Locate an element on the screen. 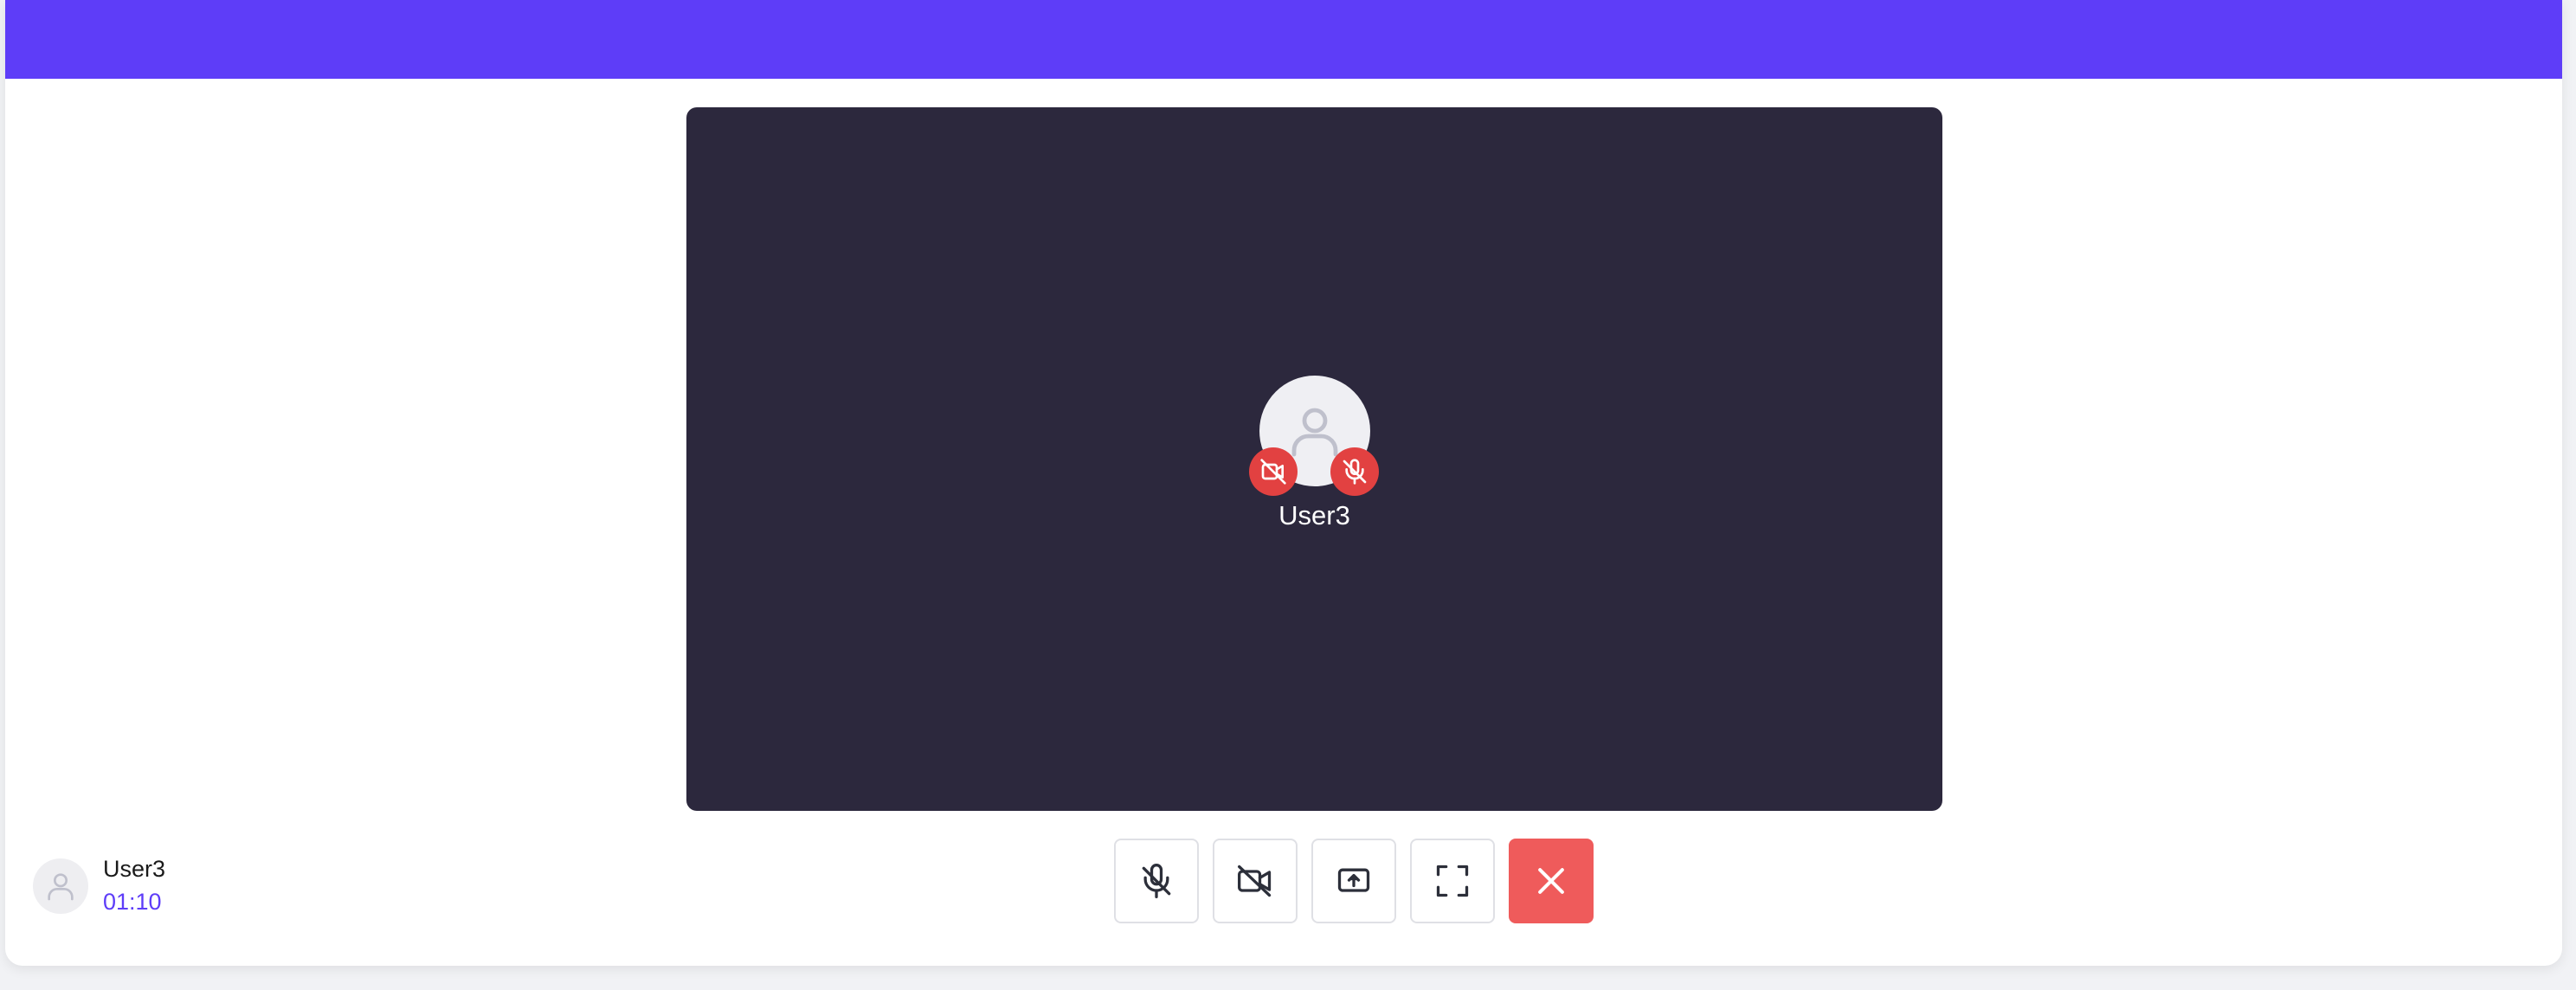 This screenshot has height=990, width=2576. participant-tile: User3 is located at coordinates (1314, 453).